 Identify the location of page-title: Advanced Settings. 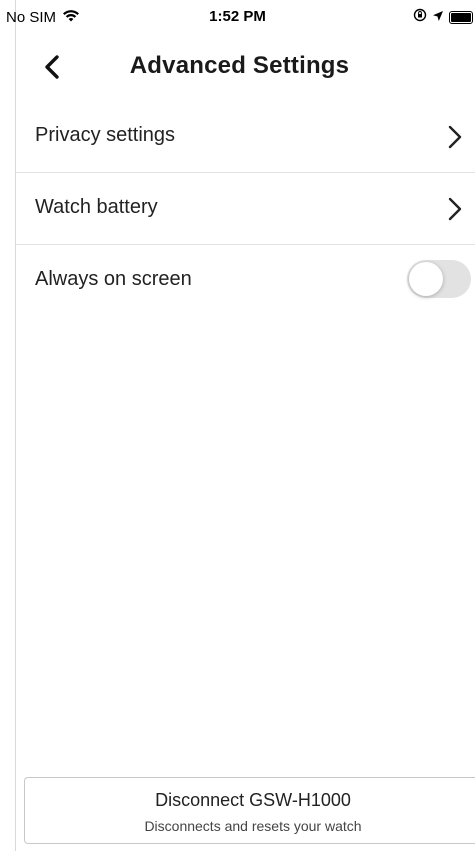
(239, 65).